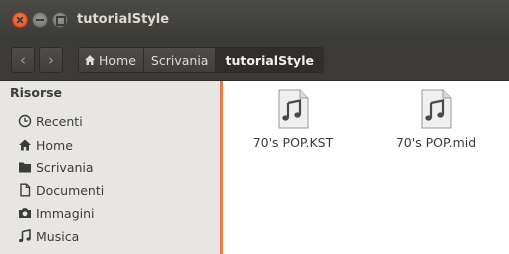  I want to click on file-item: 70's POP.KST, so click(293, 119).